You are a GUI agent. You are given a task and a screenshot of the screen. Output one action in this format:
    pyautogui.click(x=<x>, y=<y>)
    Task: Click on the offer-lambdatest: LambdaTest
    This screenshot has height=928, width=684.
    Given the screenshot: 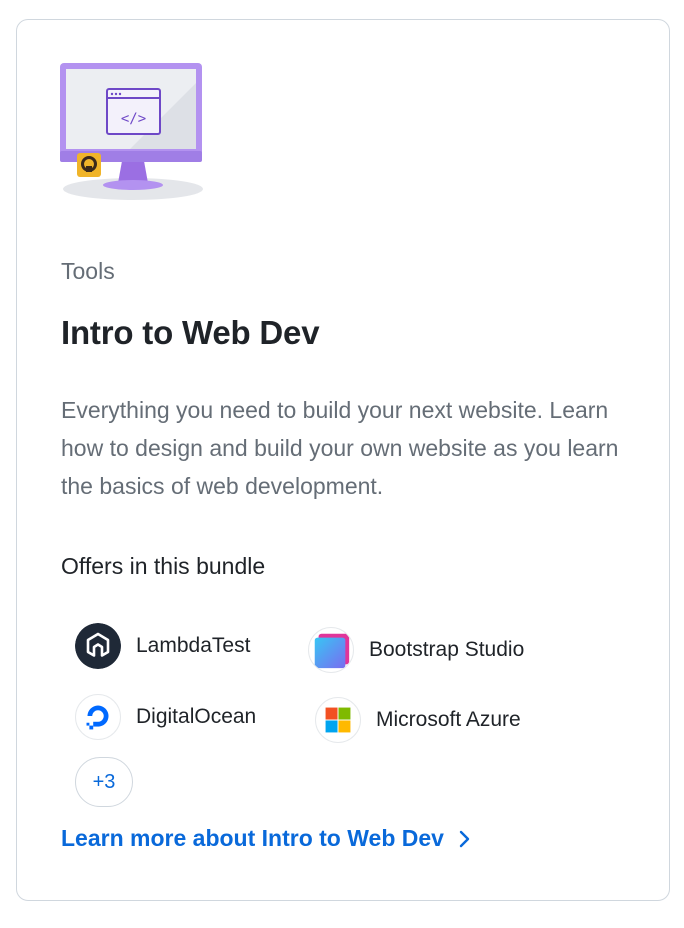 What is the action you would take?
    pyautogui.click(x=162, y=646)
    